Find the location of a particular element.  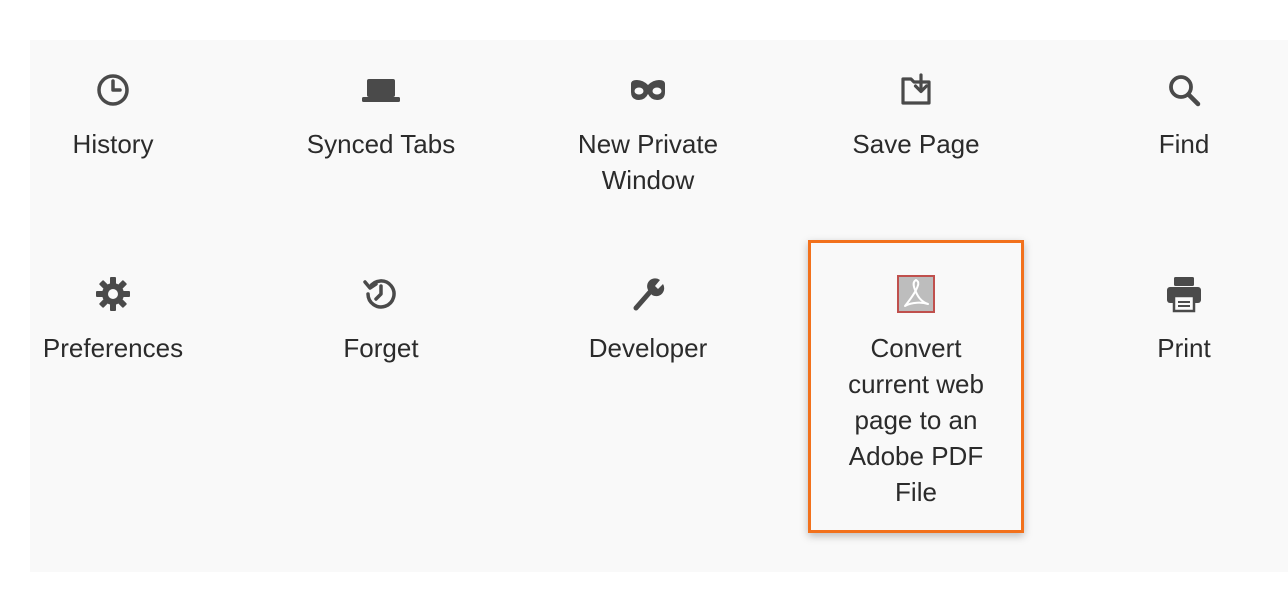

save-page-icon is located at coordinates (916, 90).